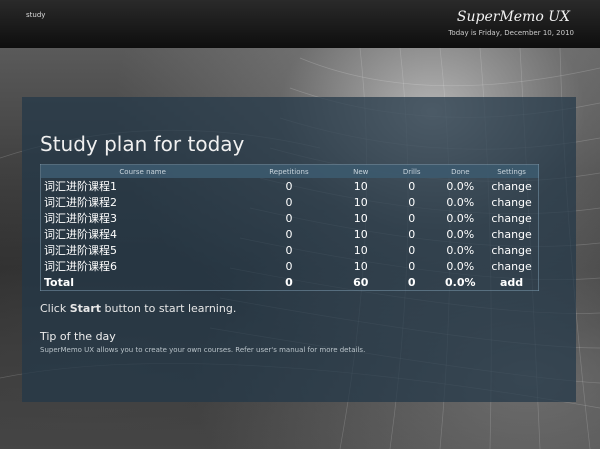 The height and width of the screenshot is (449, 600). I want to click on start-hint: Click Start button to start learning., so click(138, 308).